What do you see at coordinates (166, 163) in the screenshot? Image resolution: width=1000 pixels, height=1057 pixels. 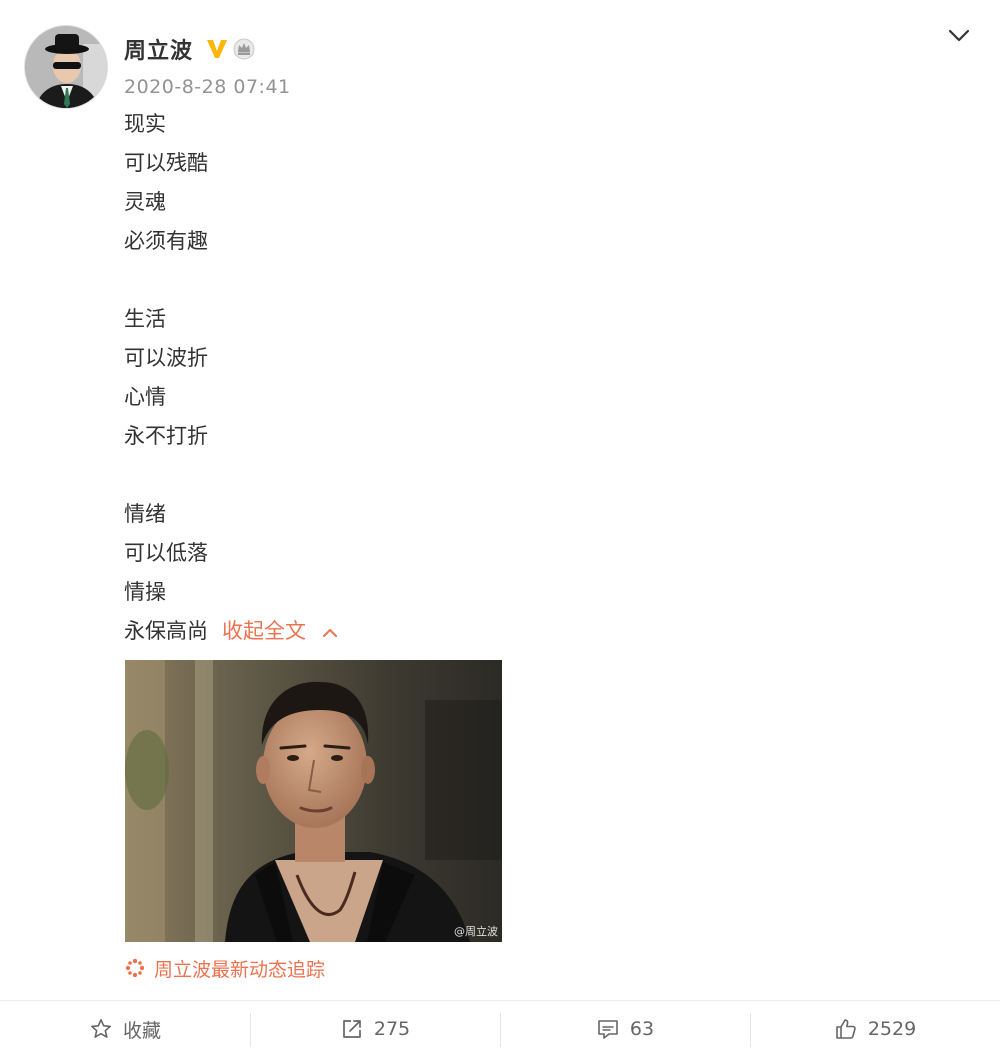 I see `post-line: 可以残酷` at bounding box center [166, 163].